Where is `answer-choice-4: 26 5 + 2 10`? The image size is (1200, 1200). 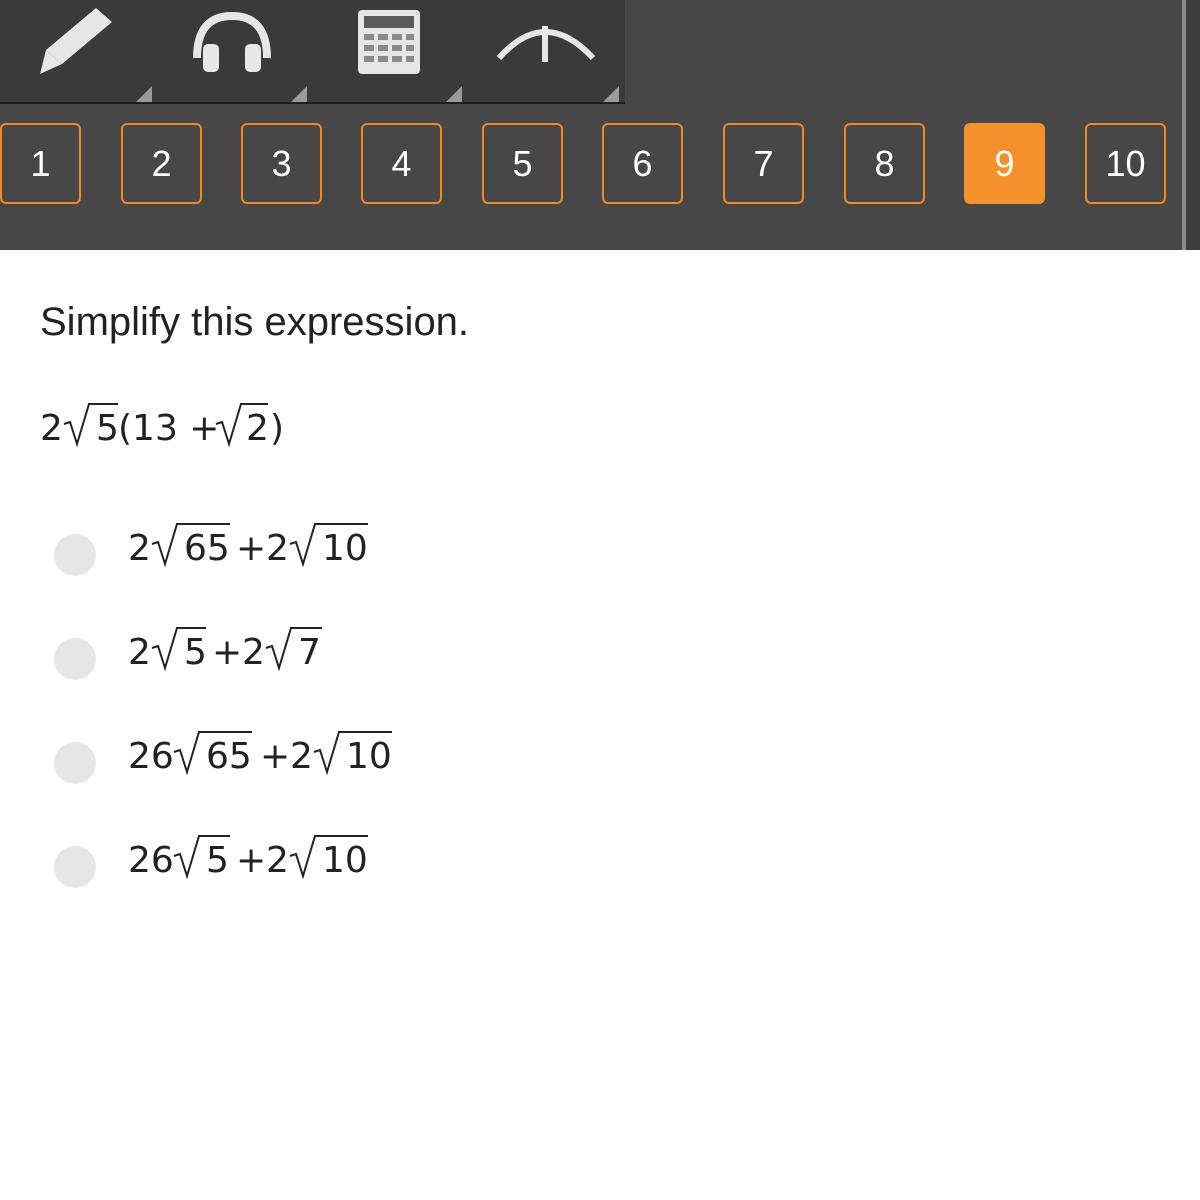 answer-choice-4: 26 5 + 2 10 is located at coordinates (350, 875).